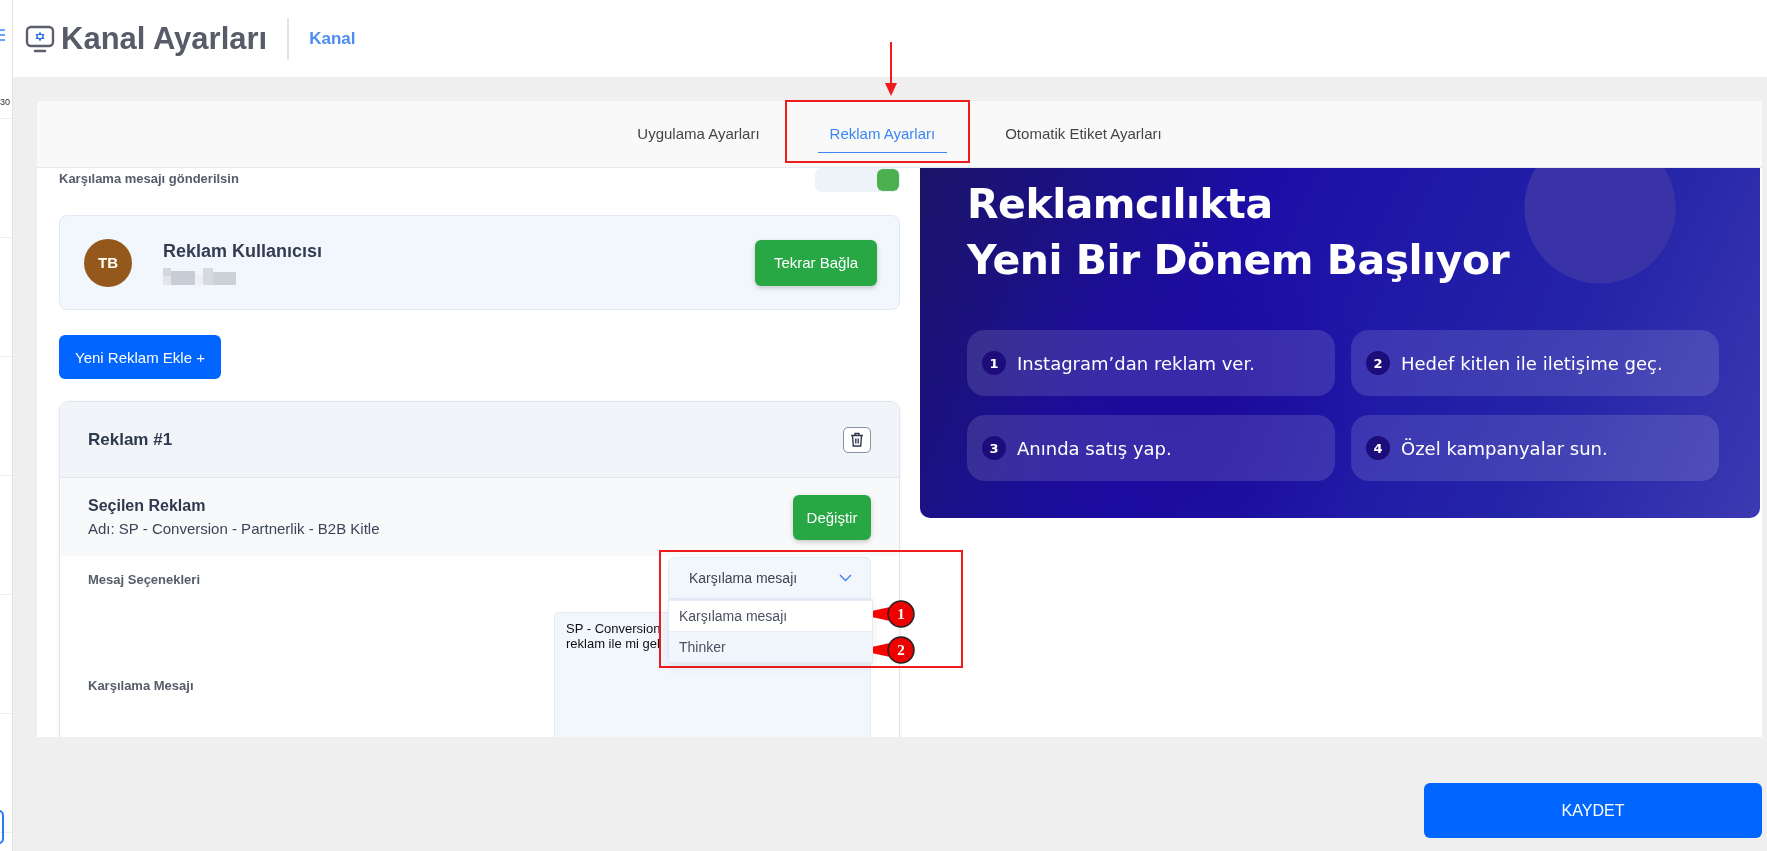 The image size is (1767, 851). Describe the element at coordinates (891, 68) in the screenshot. I see `annotation-arrow` at that location.